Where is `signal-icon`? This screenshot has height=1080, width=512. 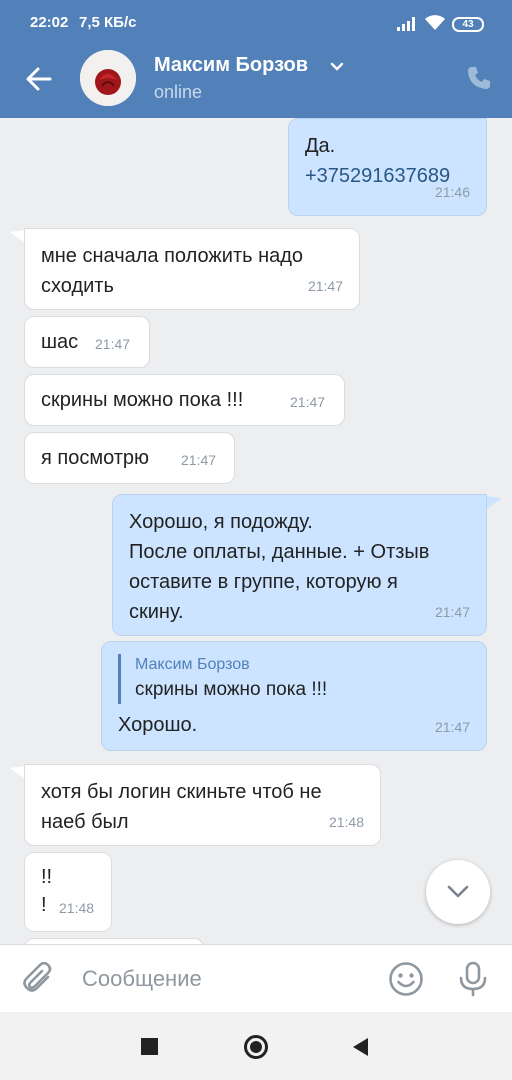
signal-icon is located at coordinates (406, 24).